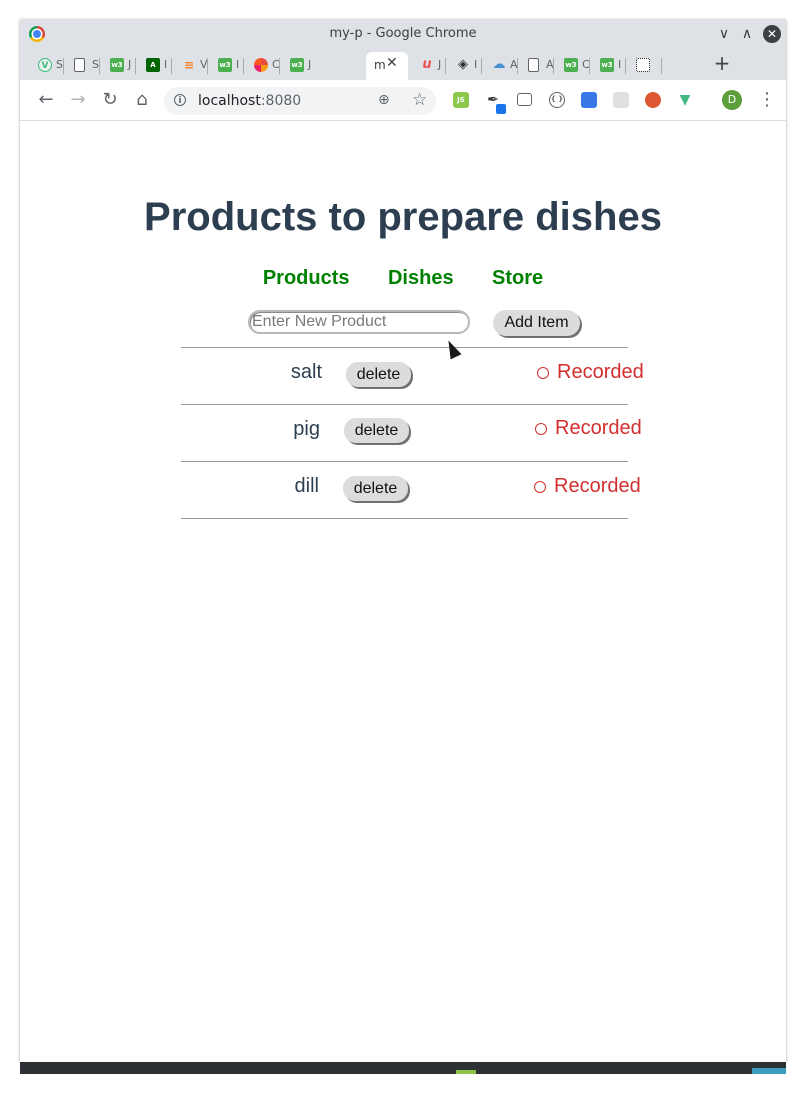 The height and width of the screenshot is (1094, 806). What do you see at coordinates (767, 99) in the screenshot?
I see `menu-kebab-icon: ⋮` at bounding box center [767, 99].